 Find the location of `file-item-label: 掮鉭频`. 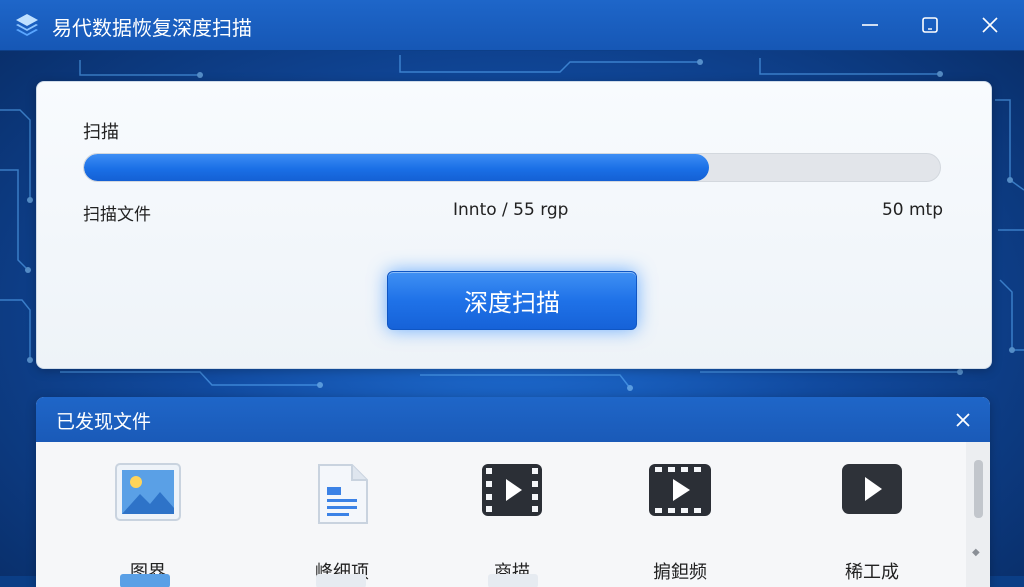

file-item-label: 掮鉭频 is located at coordinates (680, 572).